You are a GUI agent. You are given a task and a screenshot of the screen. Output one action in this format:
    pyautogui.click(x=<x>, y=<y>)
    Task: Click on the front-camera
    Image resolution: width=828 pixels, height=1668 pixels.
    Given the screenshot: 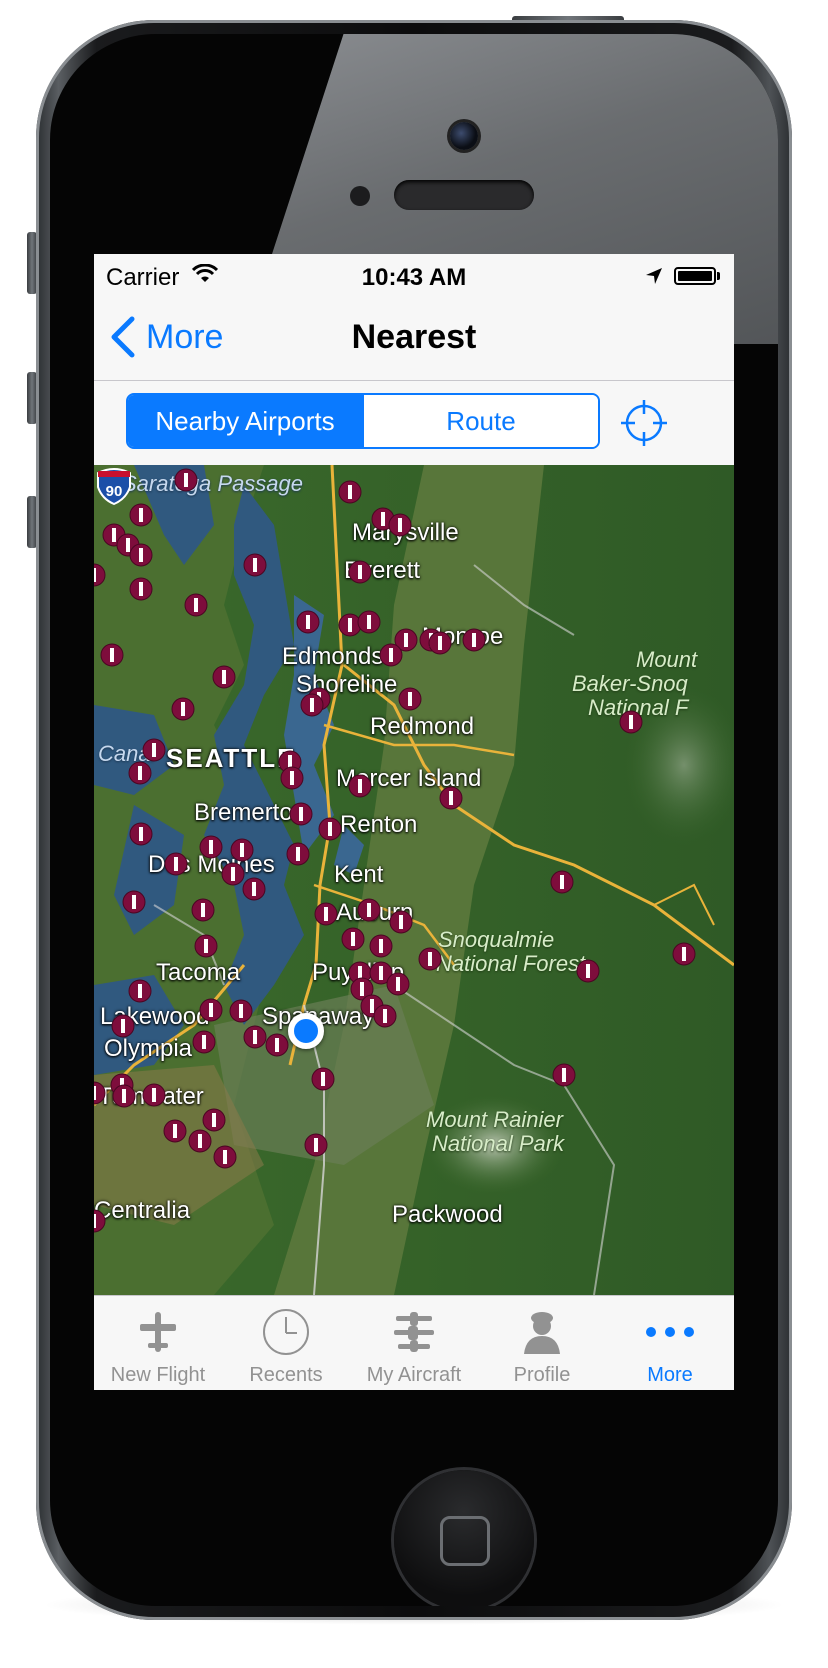 What is the action you would take?
    pyautogui.click(x=464, y=136)
    